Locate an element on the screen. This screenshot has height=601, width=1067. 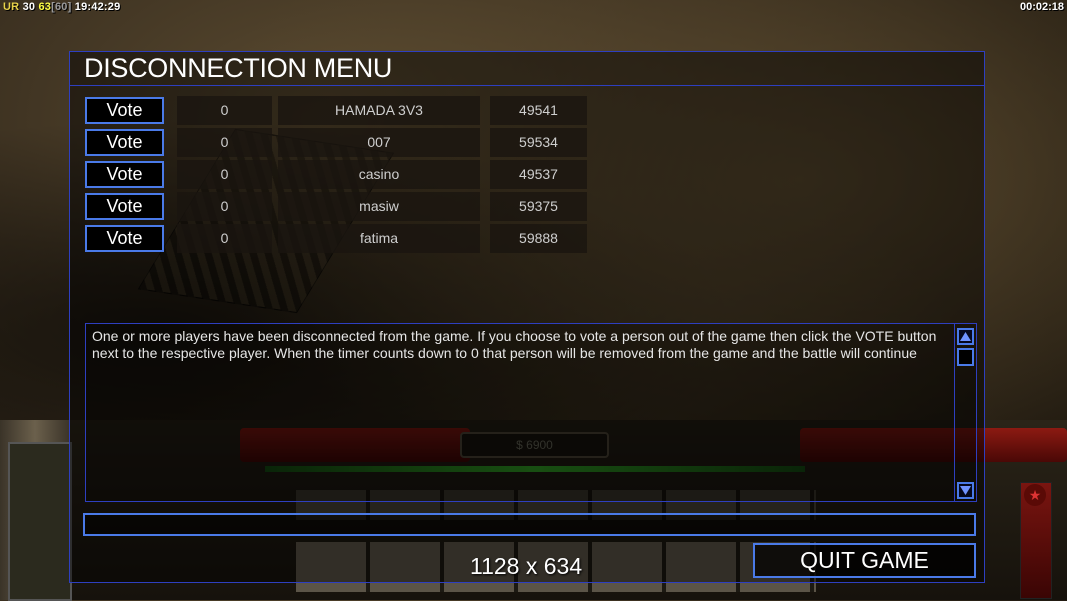
game-timer: 00:02:18 is located at coordinates (1041, 7).